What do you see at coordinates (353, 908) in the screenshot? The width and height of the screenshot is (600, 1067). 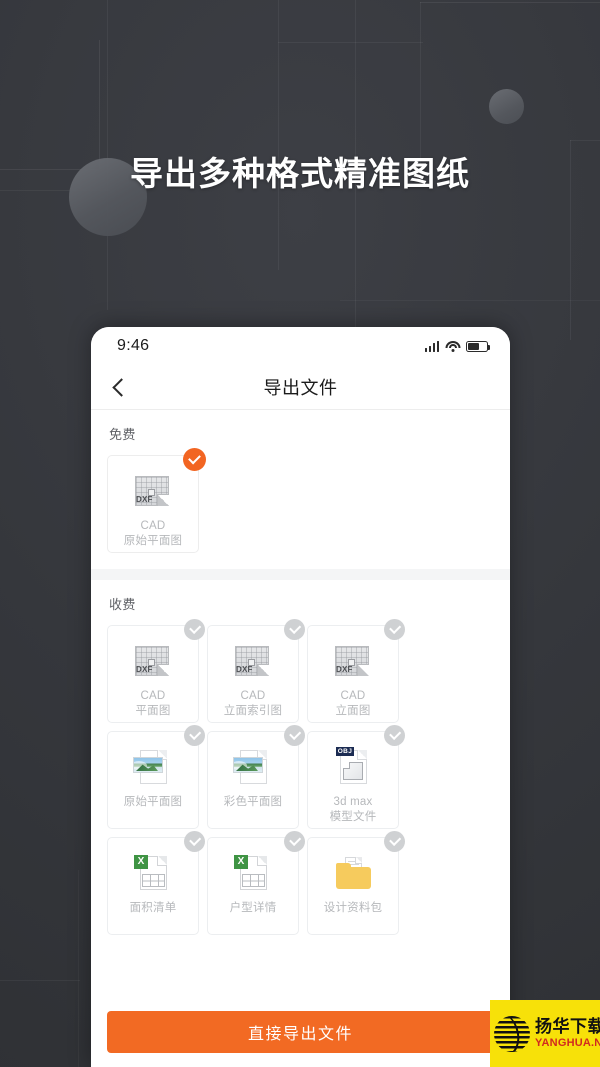 I see `card-label: 设计资料包` at bounding box center [353, 908].